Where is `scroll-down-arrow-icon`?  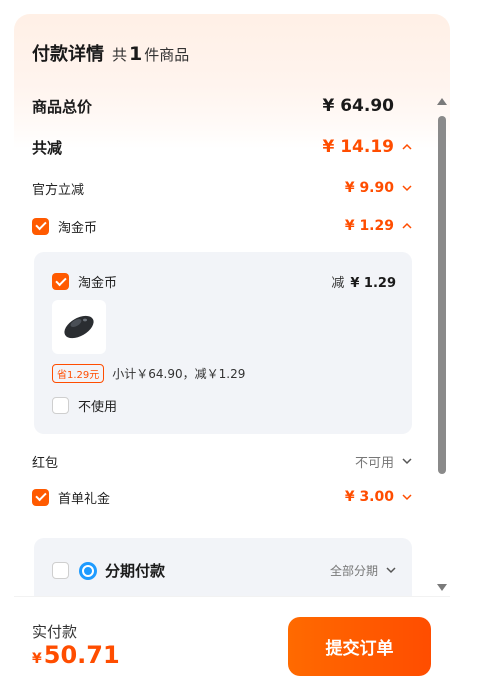
scroll-down-arrow-icon is located at coordinates (442, 587).